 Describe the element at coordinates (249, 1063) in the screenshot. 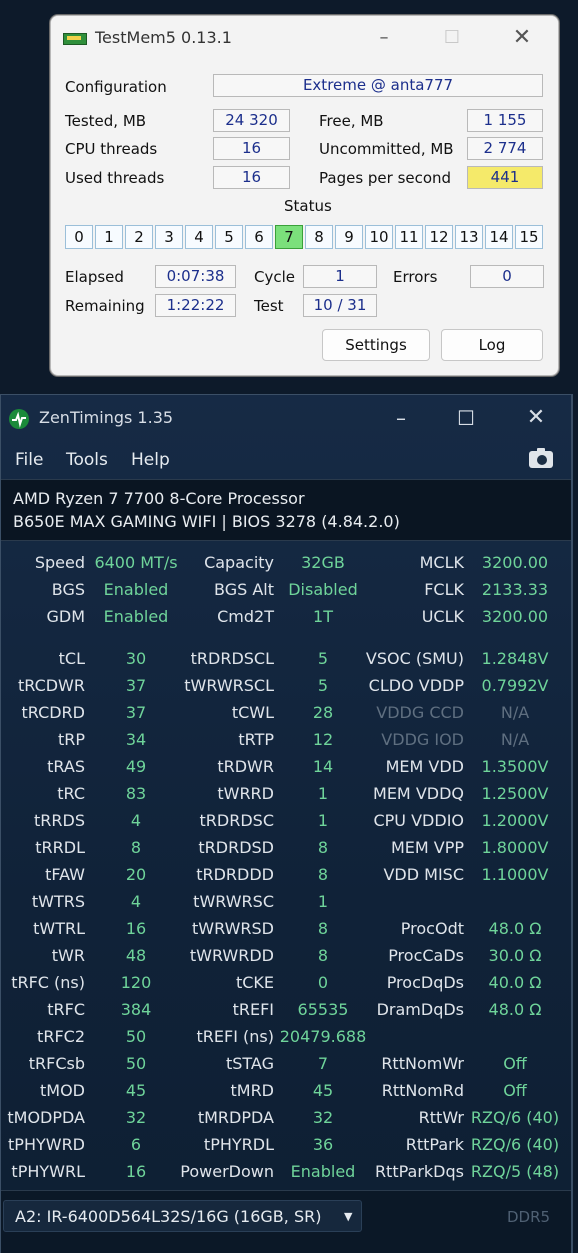

I see `timing-label: tSTAG` at that location.